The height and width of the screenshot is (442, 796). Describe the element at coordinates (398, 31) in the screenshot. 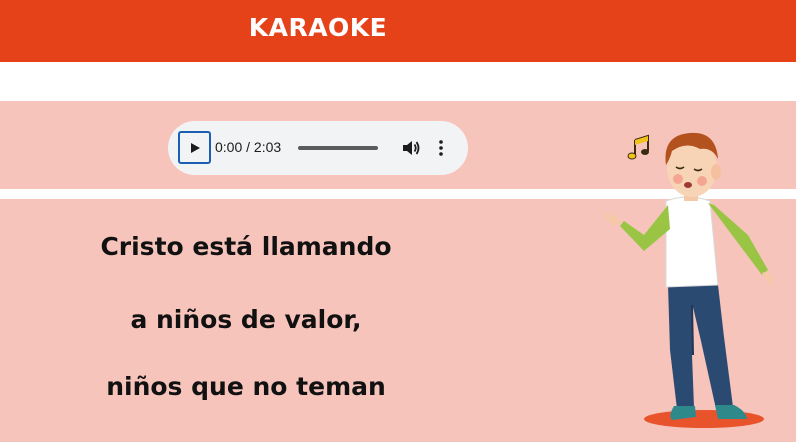

I see `header-bar: KARAOKE` at that location.